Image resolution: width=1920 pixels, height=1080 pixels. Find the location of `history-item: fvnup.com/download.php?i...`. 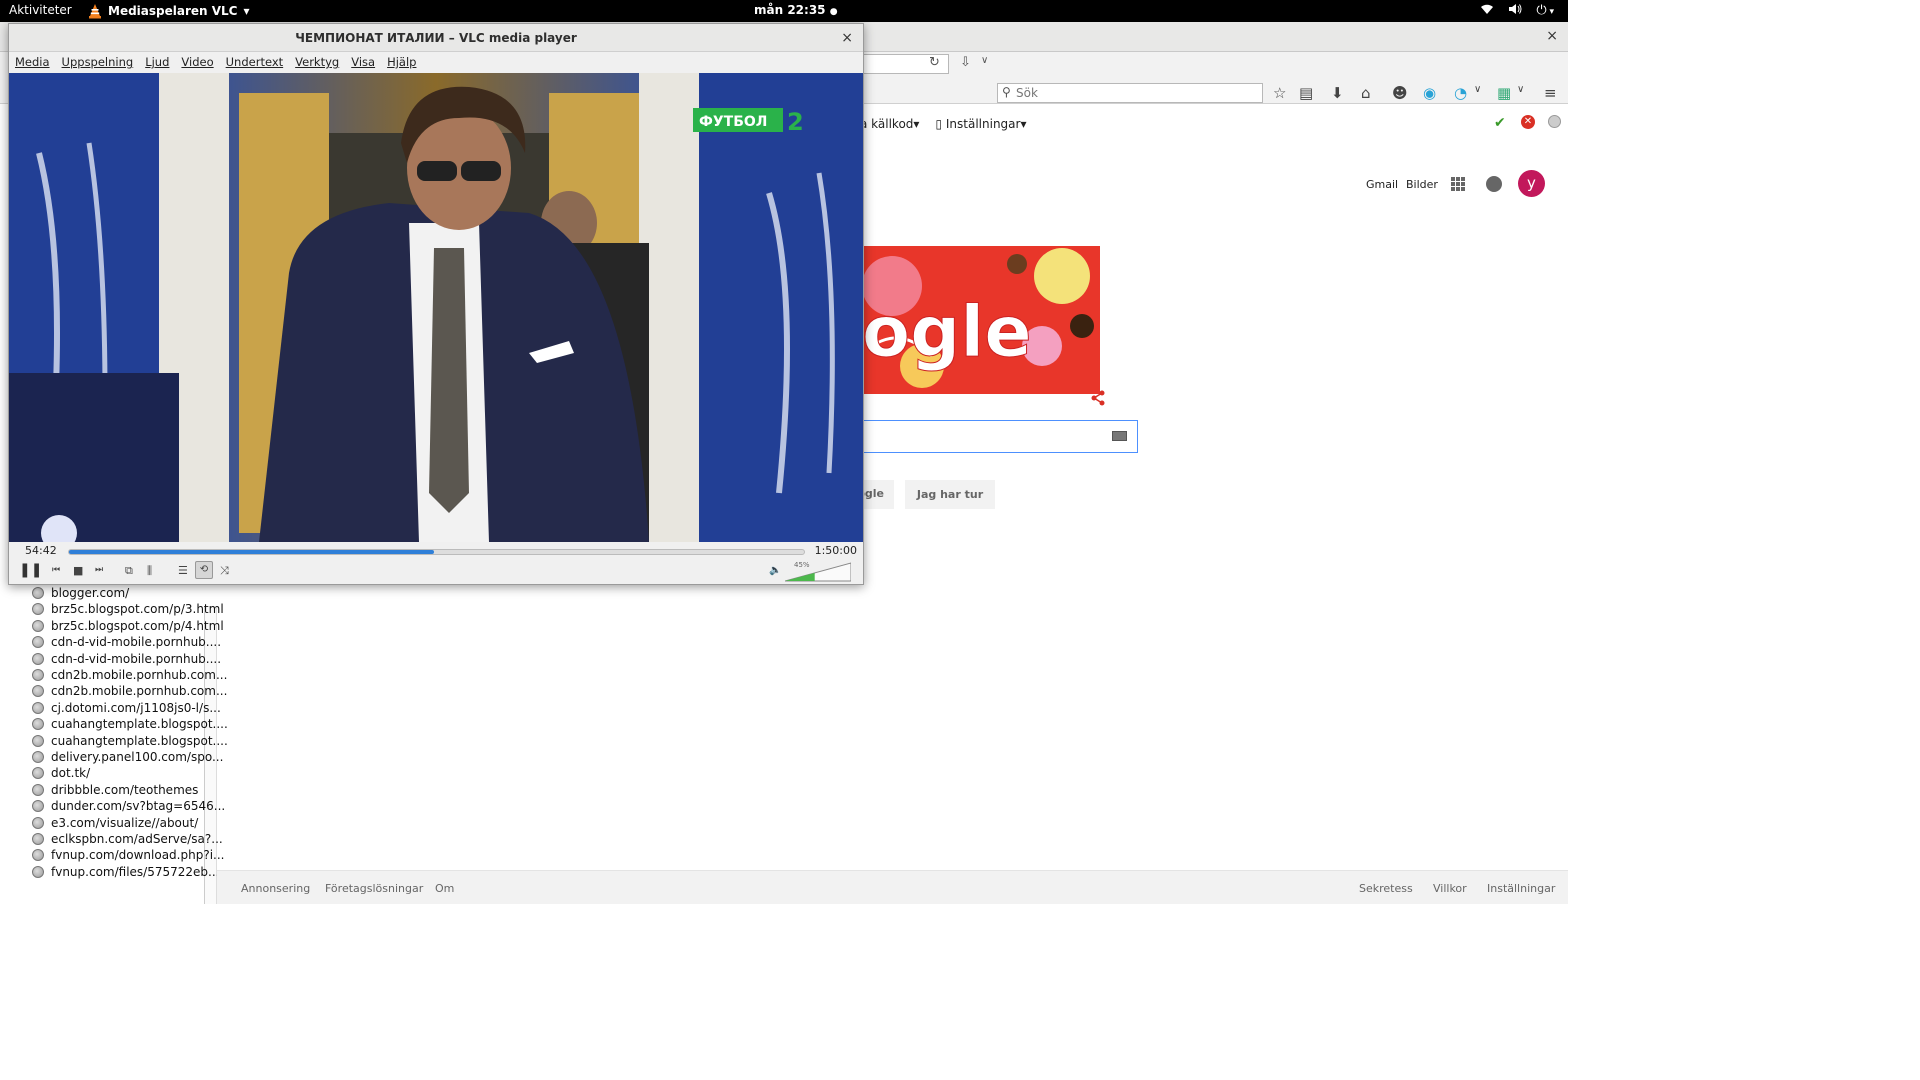

history-item: fvnup.com/download.php?i... is located at coordinates (128, 855).